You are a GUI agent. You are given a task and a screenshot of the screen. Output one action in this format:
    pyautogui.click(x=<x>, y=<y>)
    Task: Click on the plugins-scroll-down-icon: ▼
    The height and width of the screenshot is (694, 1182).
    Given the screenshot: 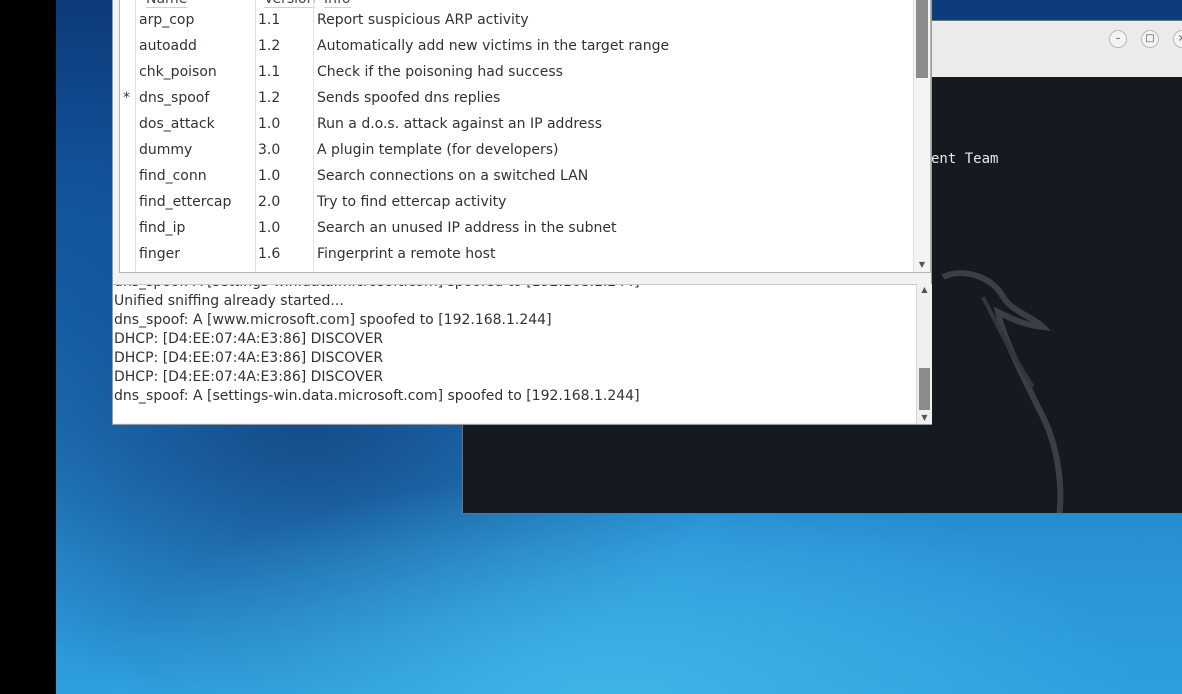 What is the action you would take?
    pyautogui.click(x=922, y=265)
    